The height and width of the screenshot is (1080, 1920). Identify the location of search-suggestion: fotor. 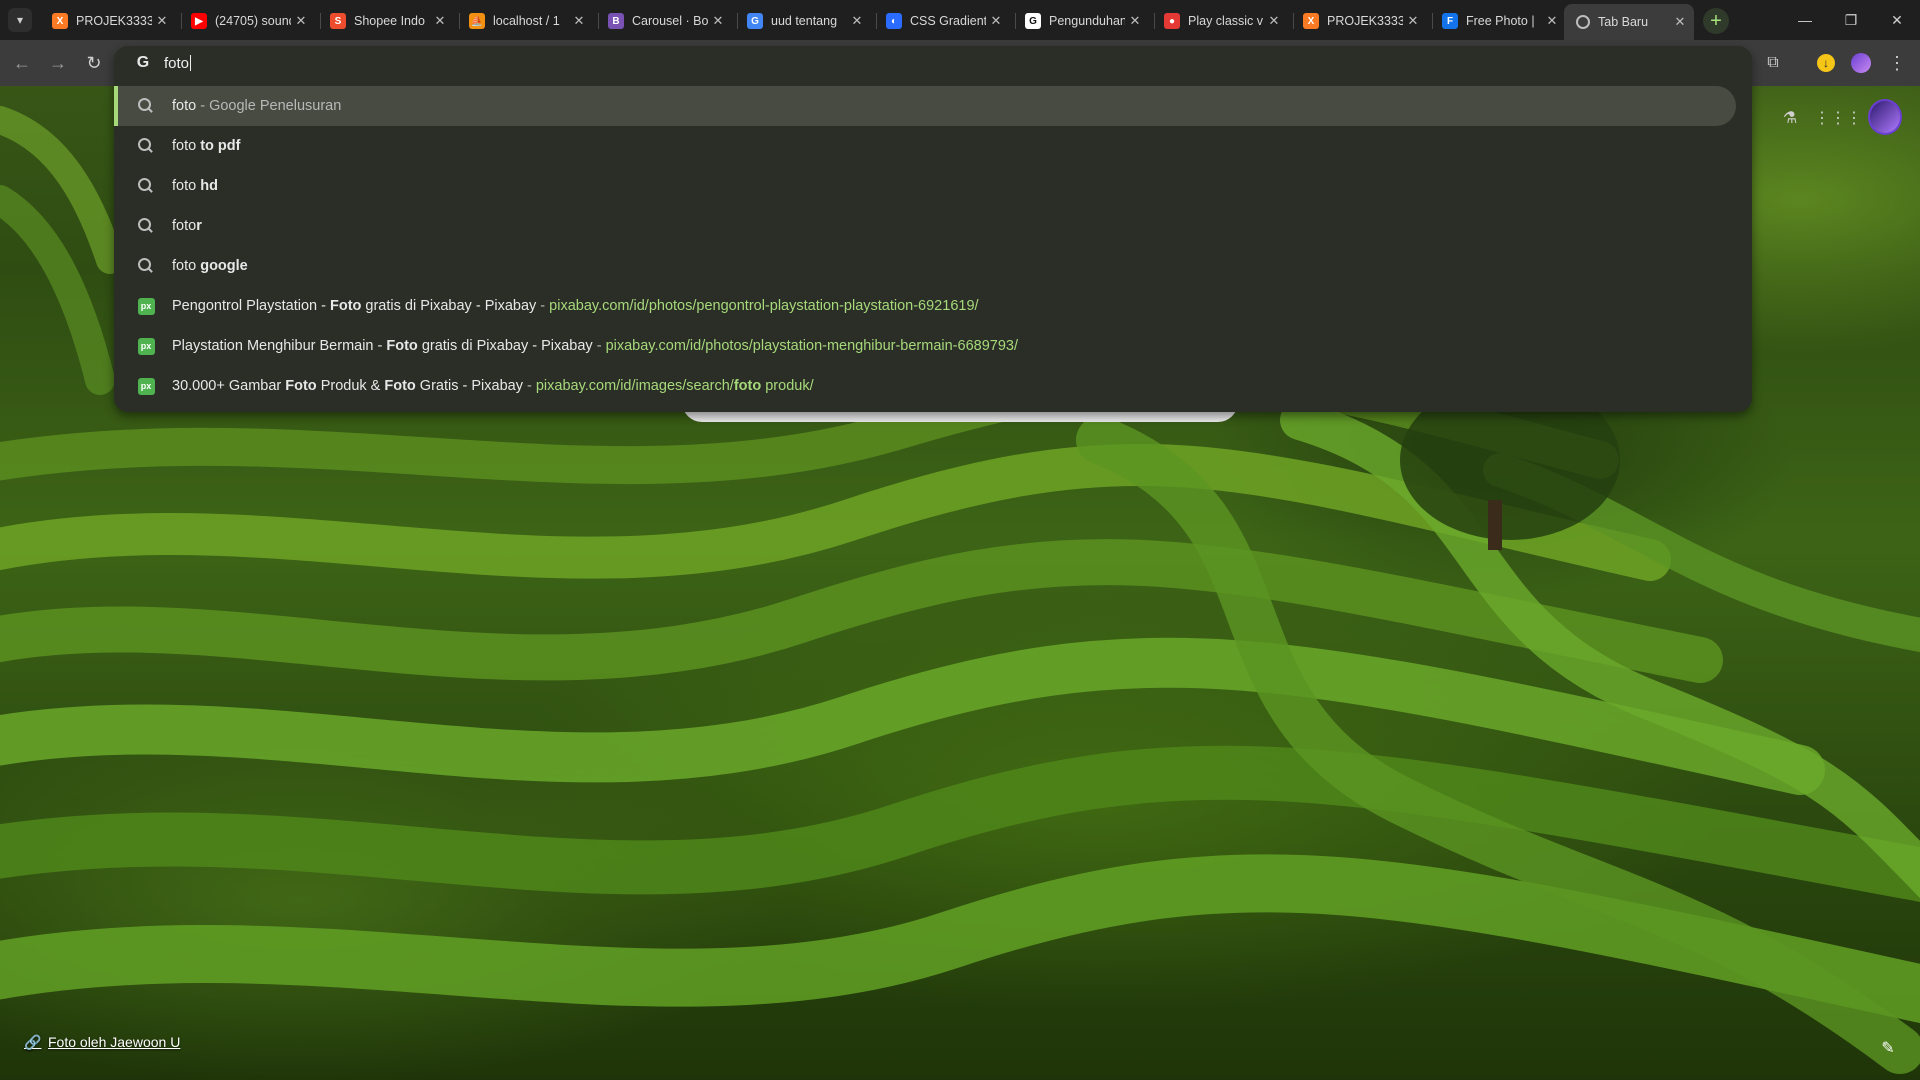
(925, 226).